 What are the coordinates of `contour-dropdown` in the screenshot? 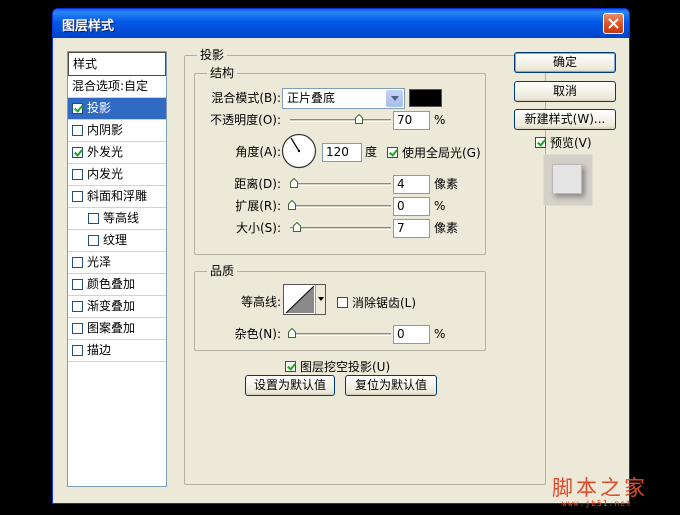 It's located at (320, 299).